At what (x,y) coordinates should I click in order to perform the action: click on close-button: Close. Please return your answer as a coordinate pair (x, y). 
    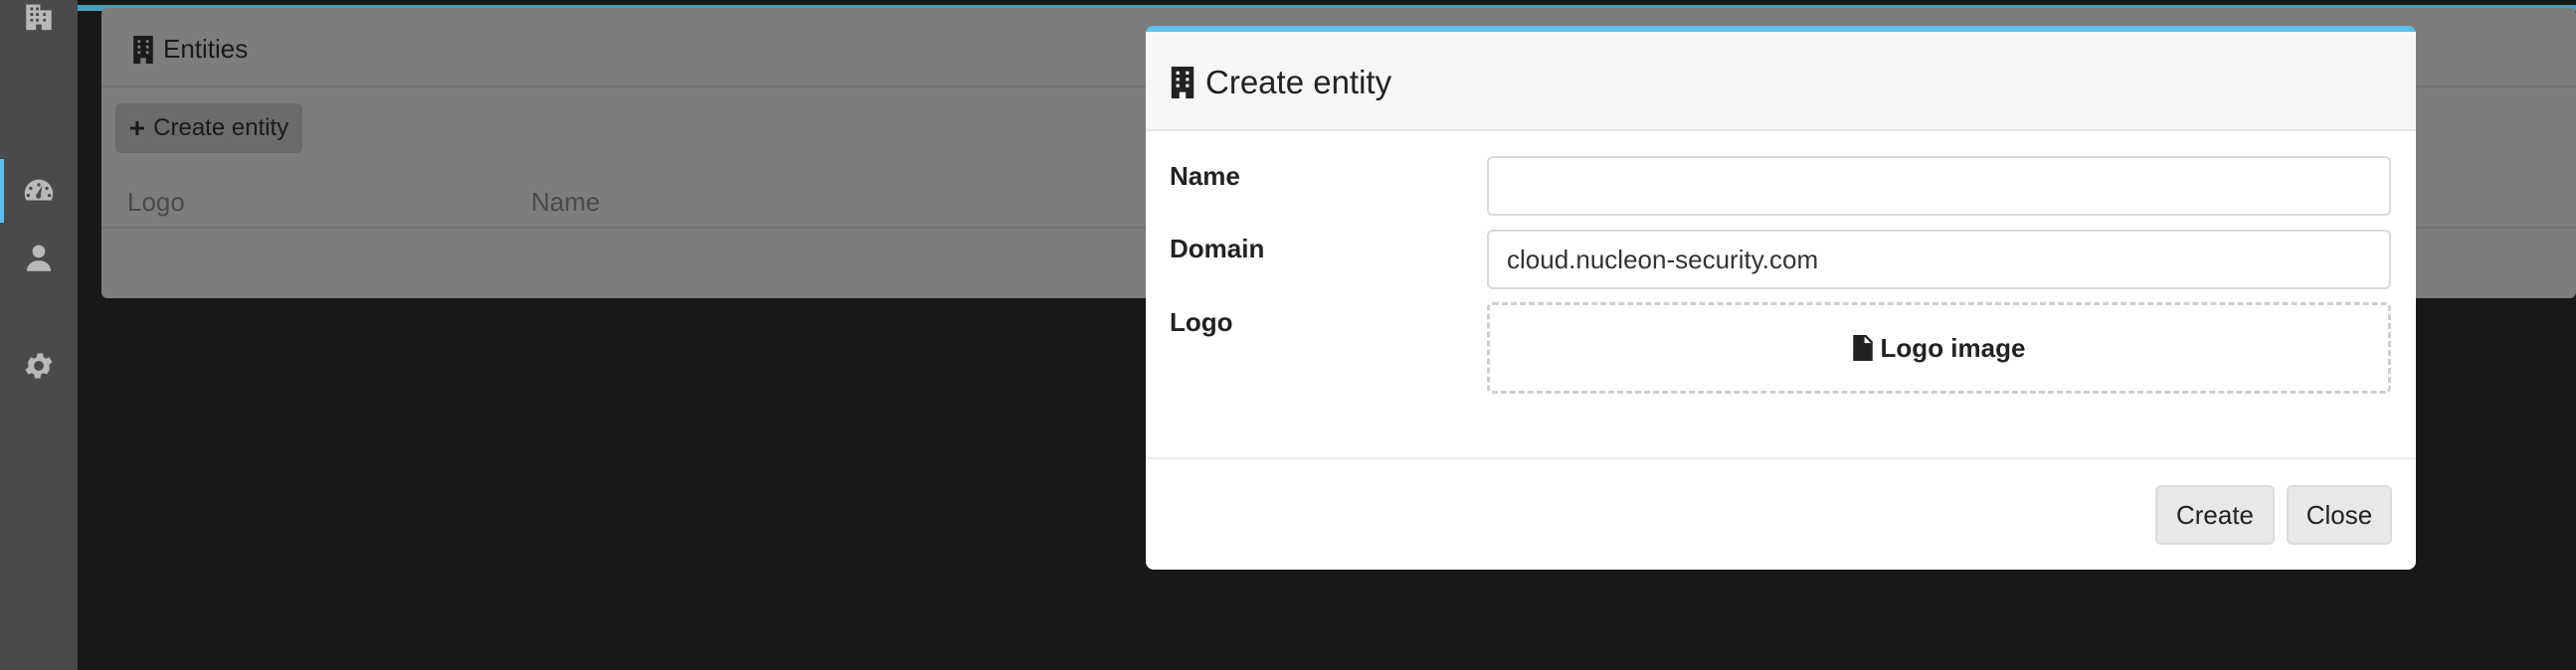
    Looking at the image, I should click on (2339, 515).